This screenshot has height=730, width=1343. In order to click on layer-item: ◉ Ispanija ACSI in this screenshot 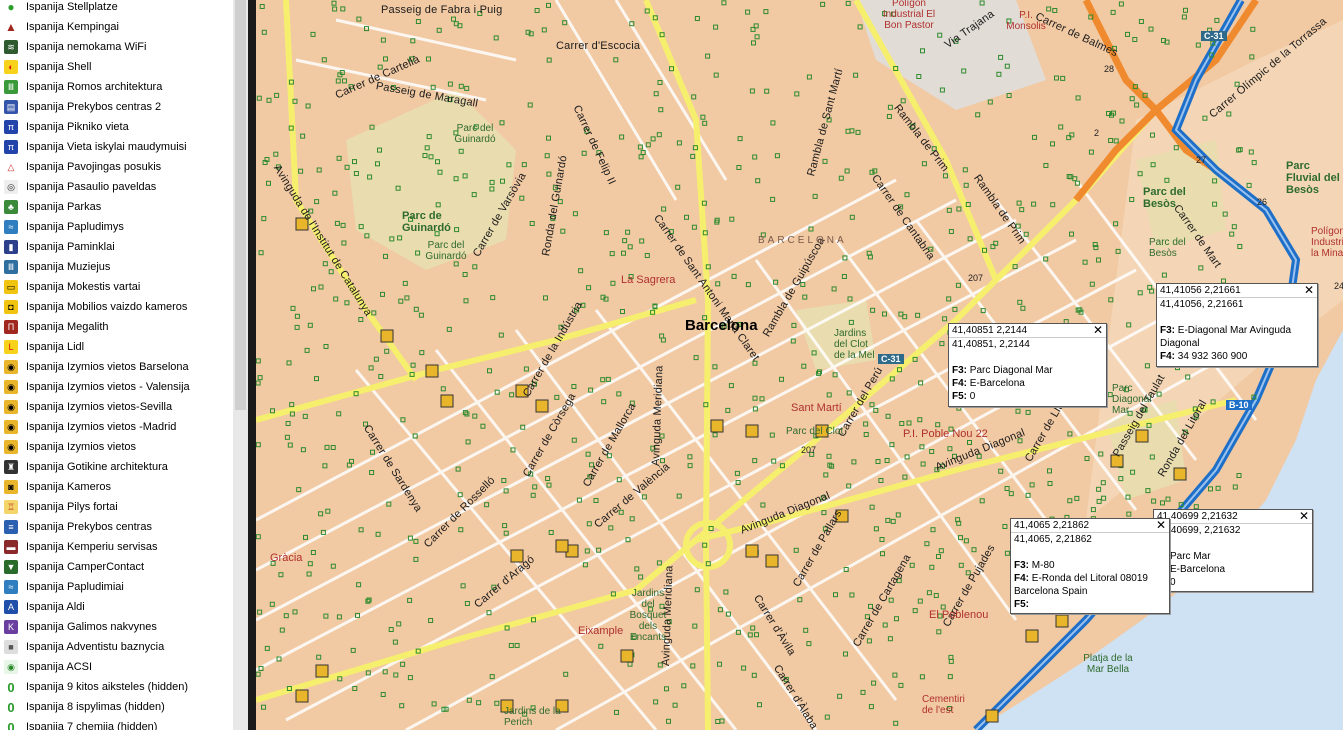, I will do `click(116, 667)`.